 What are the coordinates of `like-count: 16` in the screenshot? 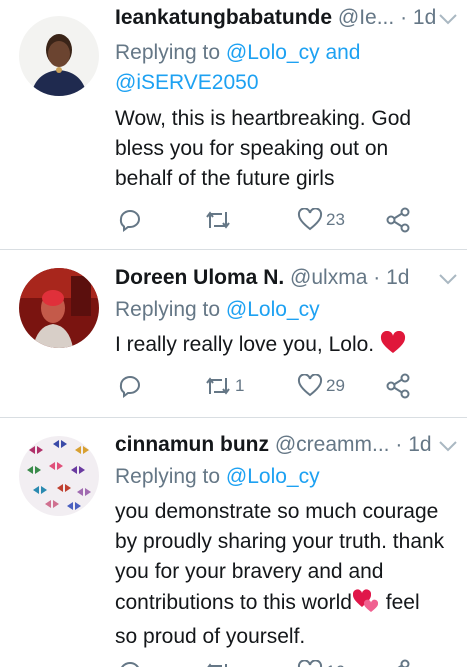 It's located at (335, 664).